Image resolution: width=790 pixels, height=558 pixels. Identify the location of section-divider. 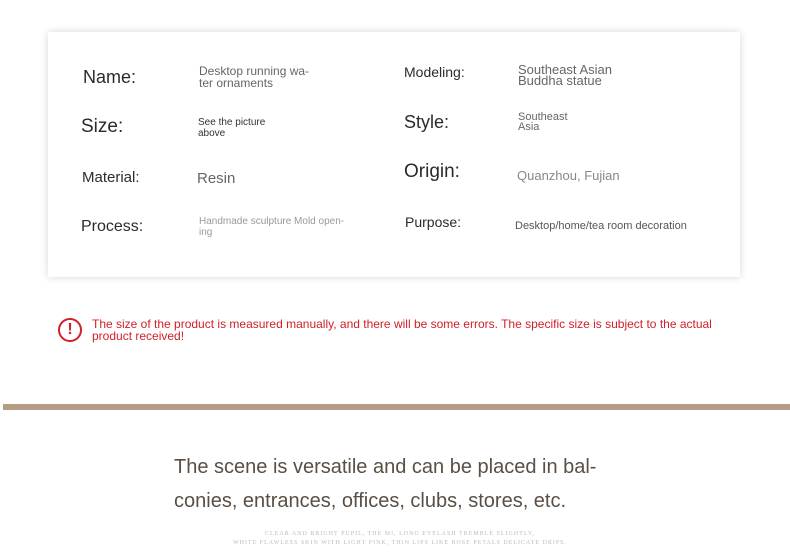
(396, 407).